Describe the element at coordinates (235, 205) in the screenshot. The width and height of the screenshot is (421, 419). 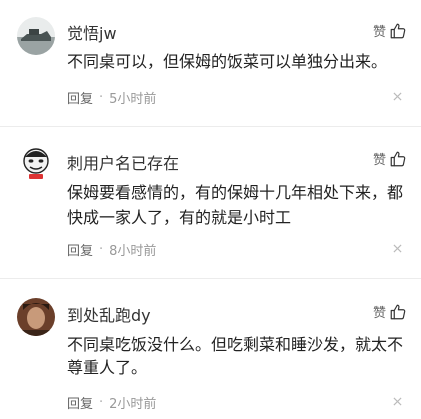
I see `comment-text: 保姆要看感情的，有的保姆十几年相处下来，都快成一家人了，有的就是小时工` at that location.